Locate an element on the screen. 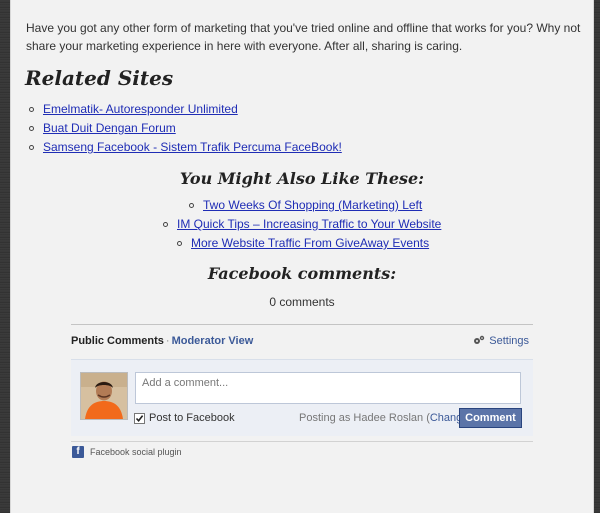 This screenshot has height=513, width=600. also-link-two-weeks: Two Weeks Of Shopping (Marketing) Left is located at coordinates (312, 205).